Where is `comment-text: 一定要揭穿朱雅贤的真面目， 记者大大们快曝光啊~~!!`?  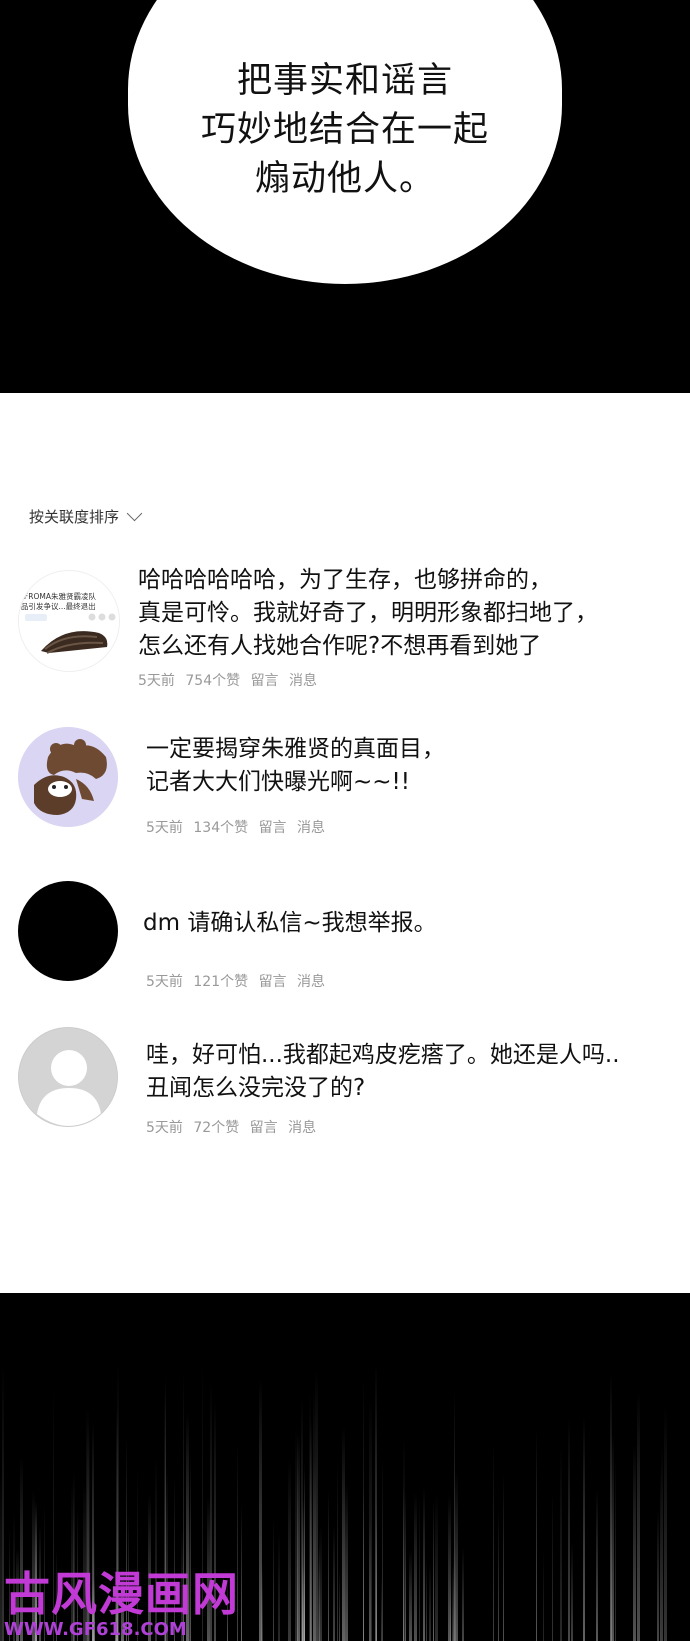
comment-text: 一定要揭穿朱雅贤的真面目， 记者大大们快曝光啊~~!! is located at coordinates (295, 766).